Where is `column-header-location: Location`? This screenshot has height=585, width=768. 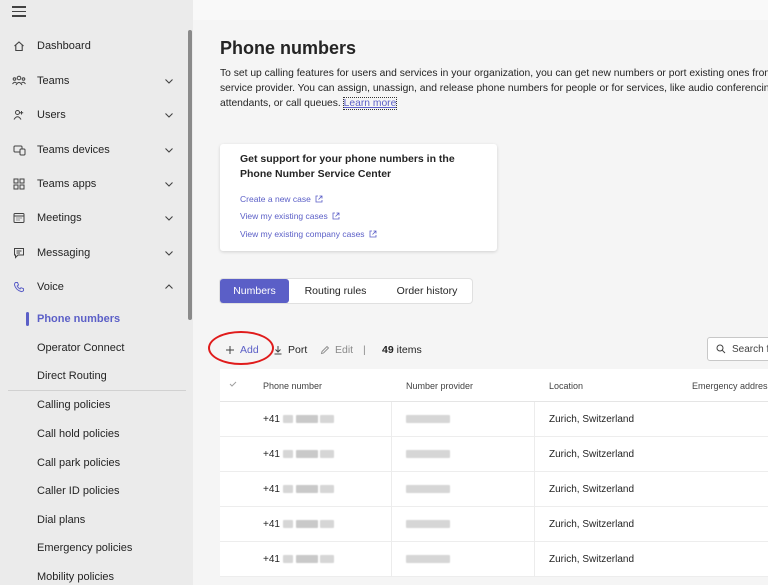
column-header-location: Location is located at coordinates (566, 386).